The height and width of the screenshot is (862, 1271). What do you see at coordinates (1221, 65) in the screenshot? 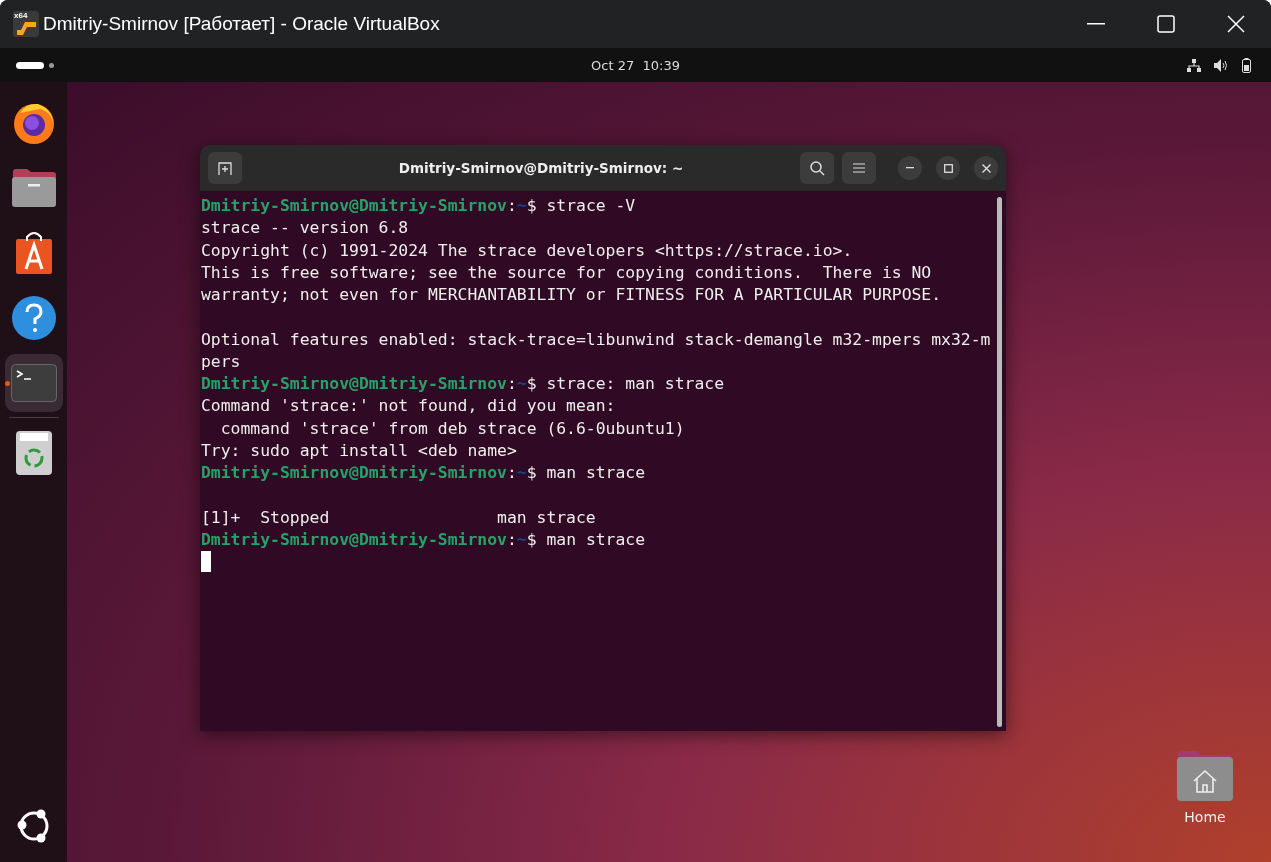
I see `volume-icon` at bounding box center [1221, 65].